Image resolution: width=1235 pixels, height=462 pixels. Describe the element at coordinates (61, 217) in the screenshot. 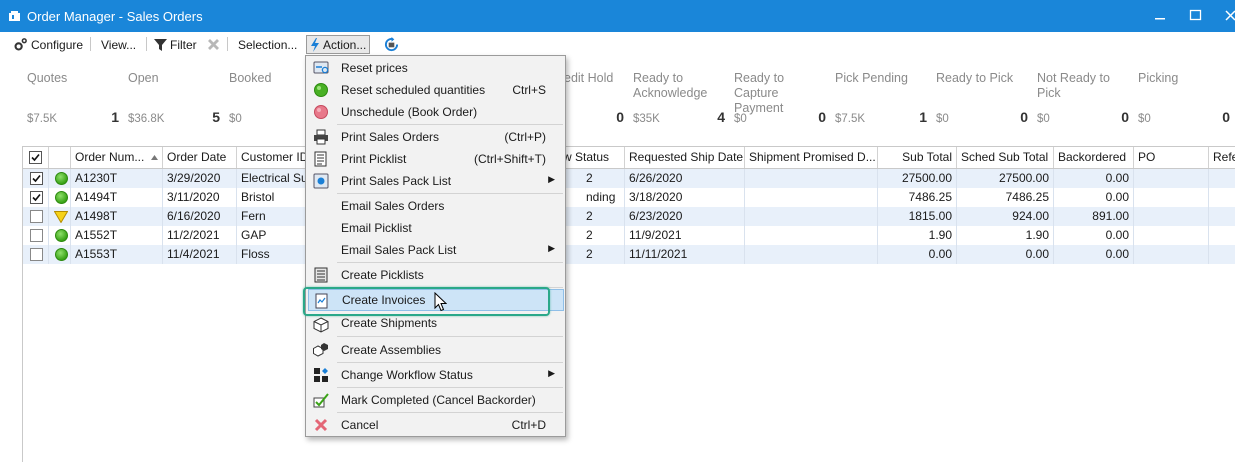

I see `status-warning-icon` at that location.